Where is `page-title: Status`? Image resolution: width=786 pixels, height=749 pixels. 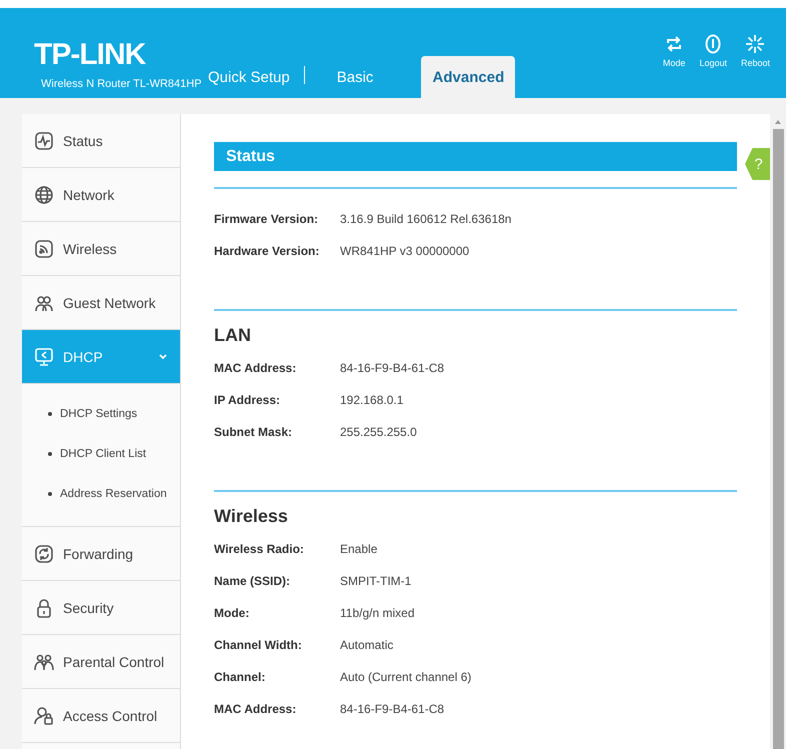
page-title: Status is located at coordinates (250, 157).